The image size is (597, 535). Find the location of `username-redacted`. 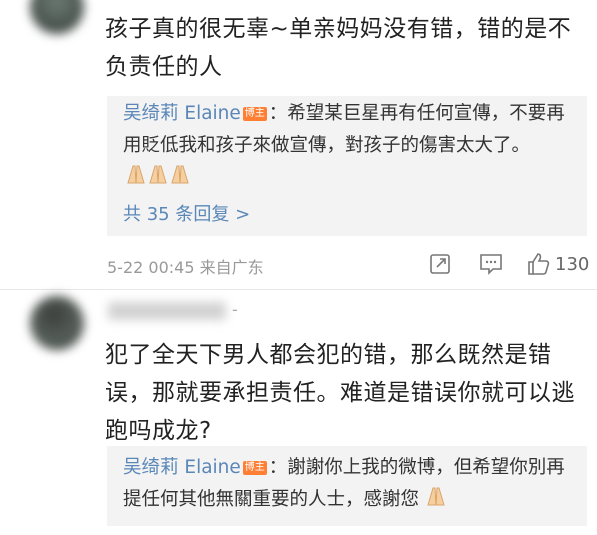

username-redacted is located at coordinates (167, 311).